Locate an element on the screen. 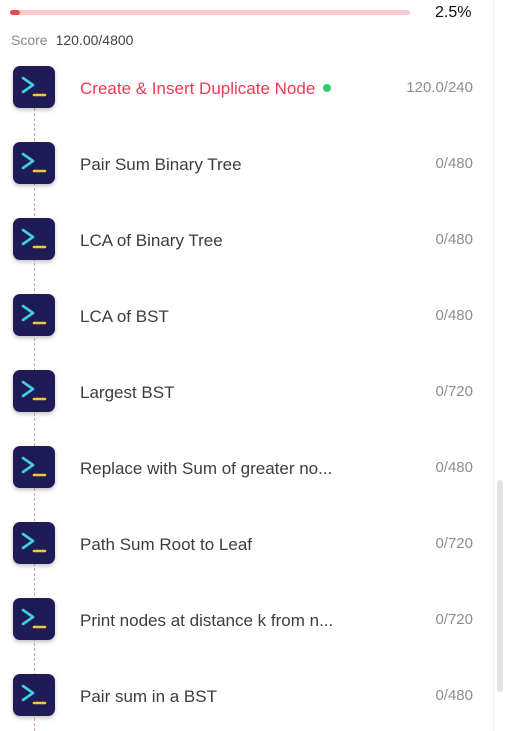 This screenshot has width=507, height=731. problem-title: Path Sum Root to Leaf is located at coordinates (166, 545).